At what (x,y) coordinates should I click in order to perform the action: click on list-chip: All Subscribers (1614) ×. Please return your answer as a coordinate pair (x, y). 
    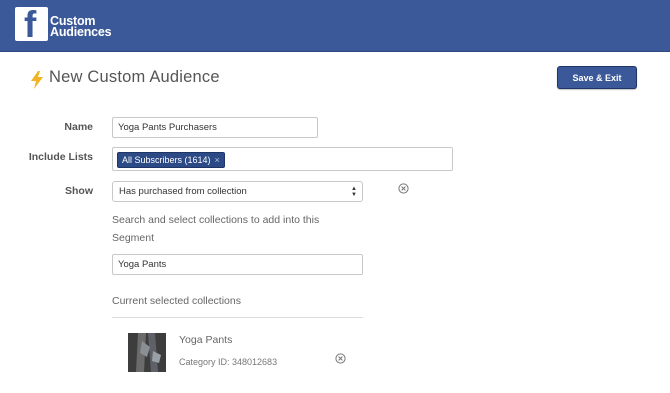
    Looking at the image, I should click on (171, 160).